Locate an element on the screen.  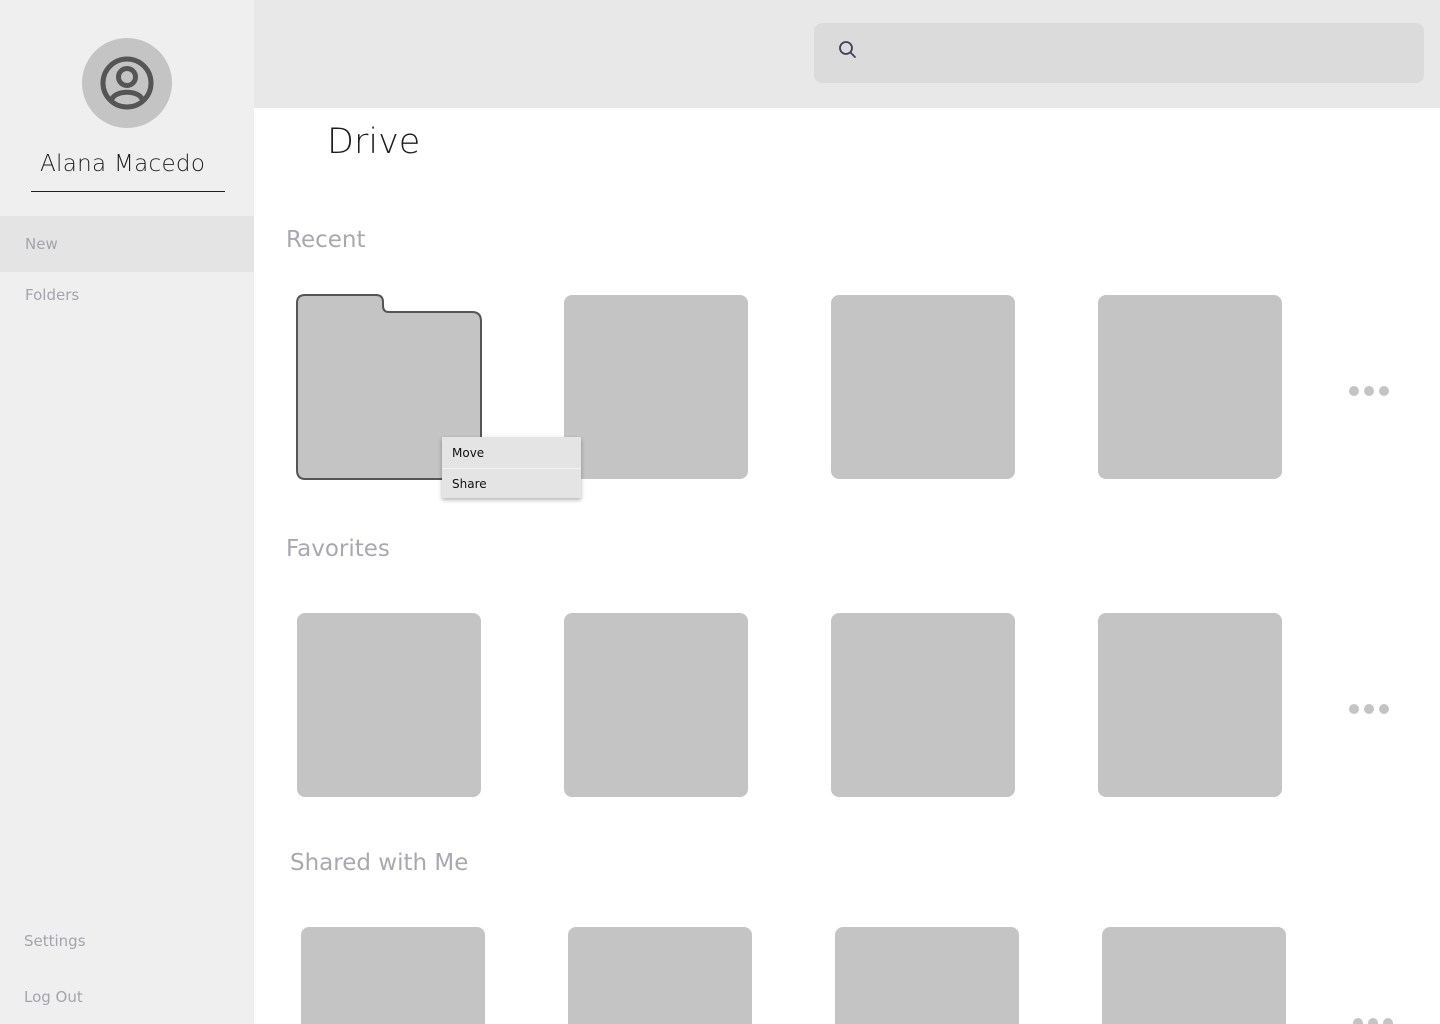
top-bar is located at coordinates (847, 54).